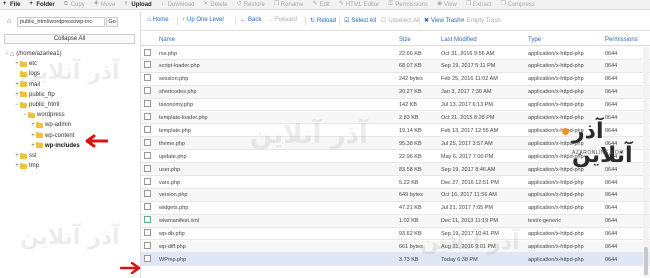 This screenshot has height=278, width=650. Describe the element at coordinates (323, 21) in the screenshot. I see `reload-button: ↻ Reload` at that location.